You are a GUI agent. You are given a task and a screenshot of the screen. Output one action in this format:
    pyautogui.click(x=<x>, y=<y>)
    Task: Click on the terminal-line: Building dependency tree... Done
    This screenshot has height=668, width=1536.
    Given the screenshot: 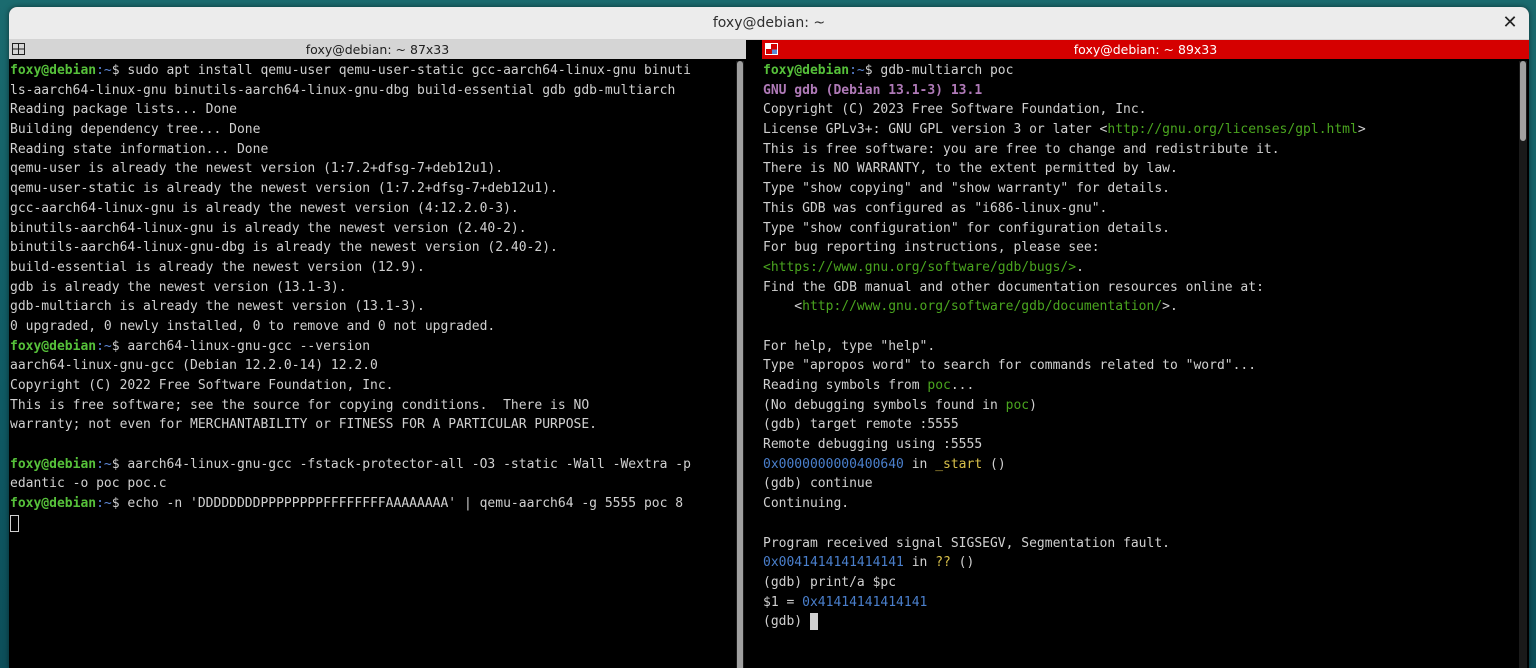 What is the action you would take?
    pyautogui.click(x=372, y=130)
    